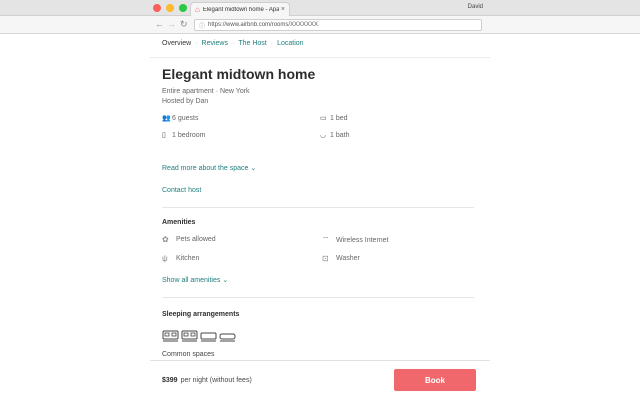 This screenshot has width=640, height=400. I want to click on price-amount: $399, so click(170, 380).